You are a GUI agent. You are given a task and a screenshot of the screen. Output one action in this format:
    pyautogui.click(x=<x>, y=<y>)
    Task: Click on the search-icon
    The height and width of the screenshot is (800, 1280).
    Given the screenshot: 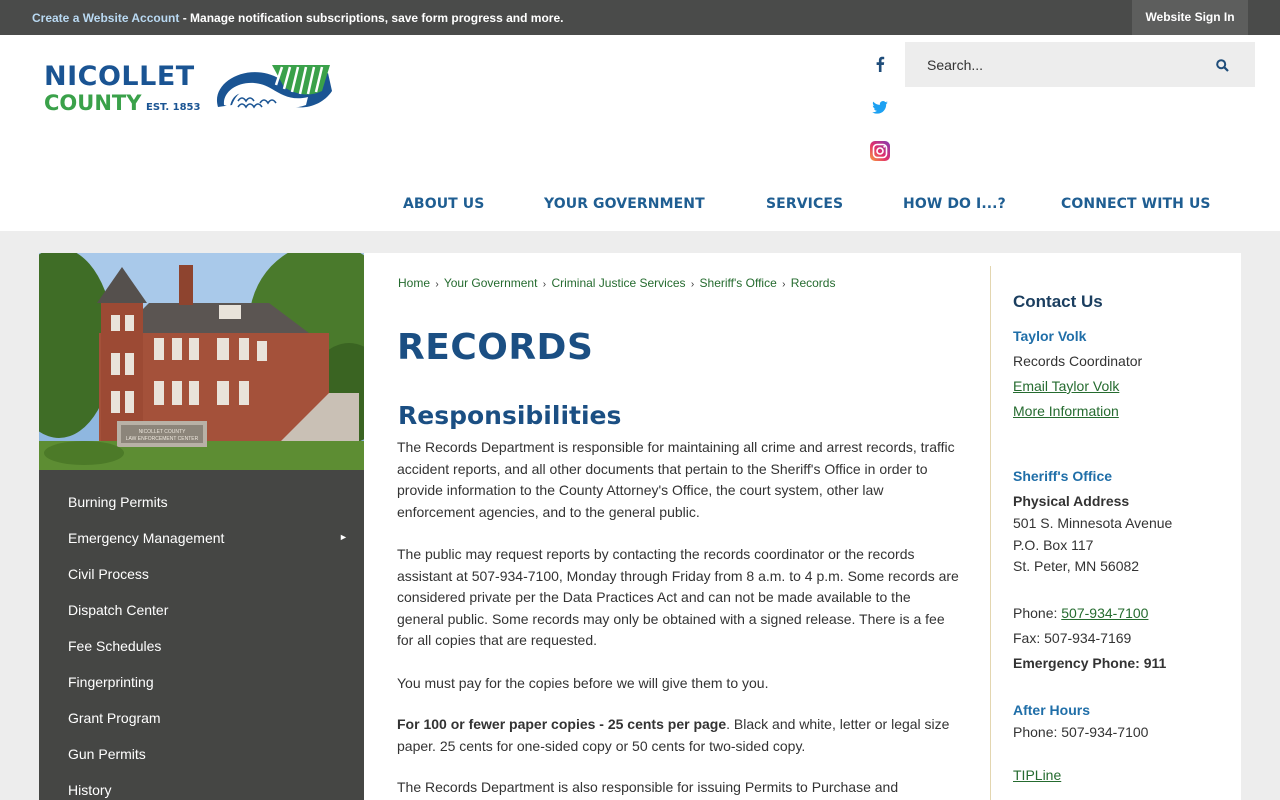 What is the action you would take?
    pyautogui.click(x=1222, y=65)
    